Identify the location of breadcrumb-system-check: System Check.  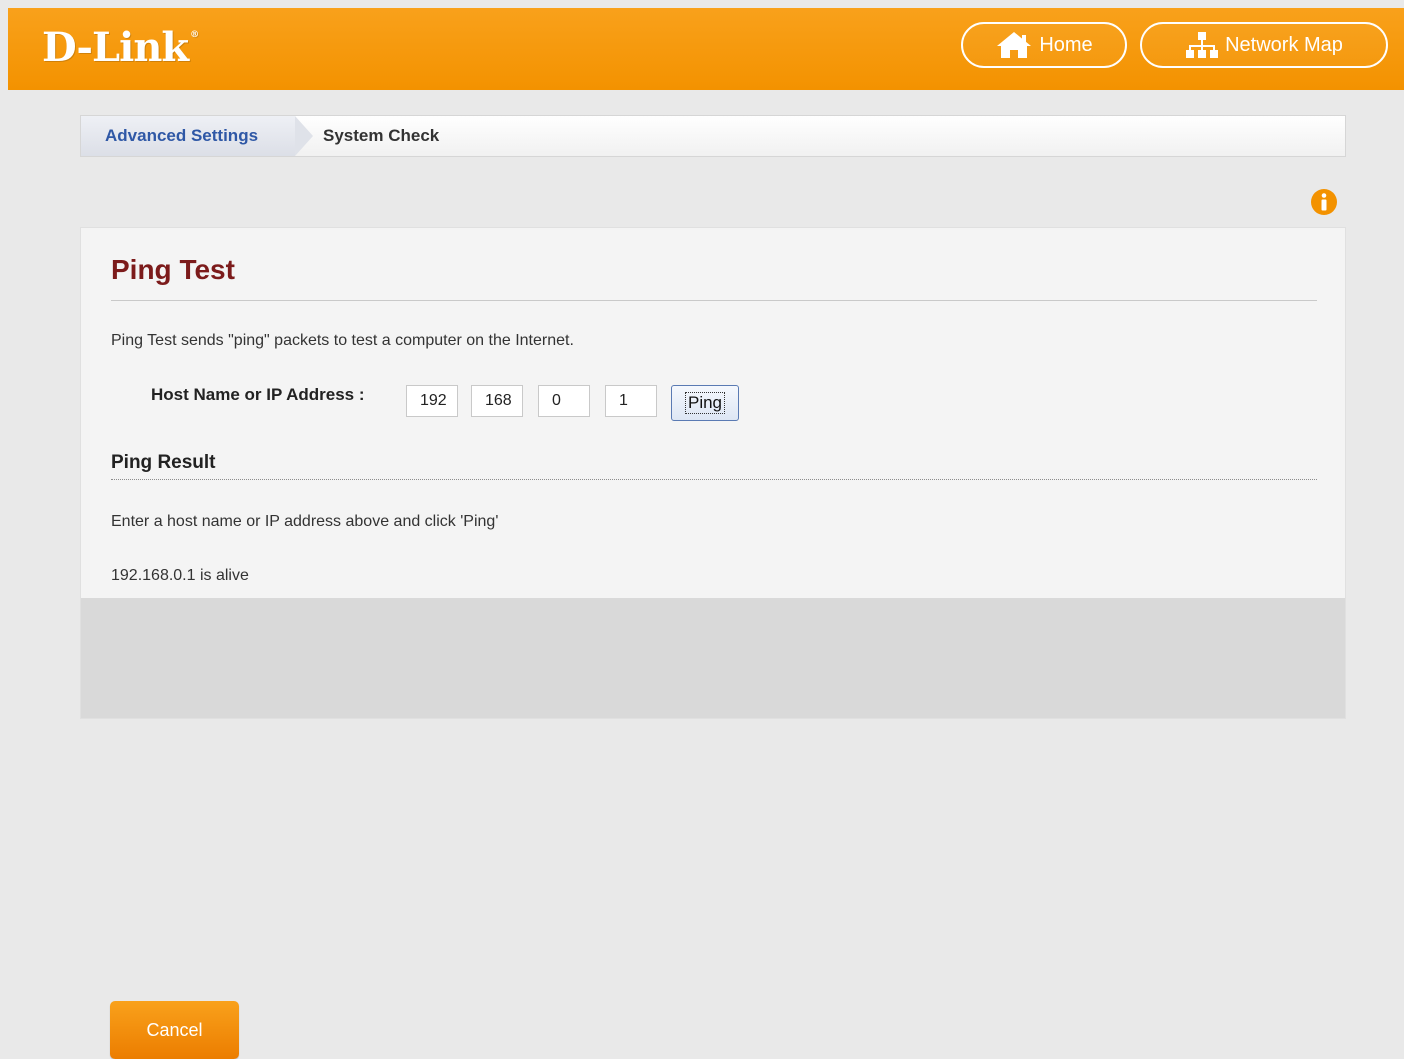
(381, 135).